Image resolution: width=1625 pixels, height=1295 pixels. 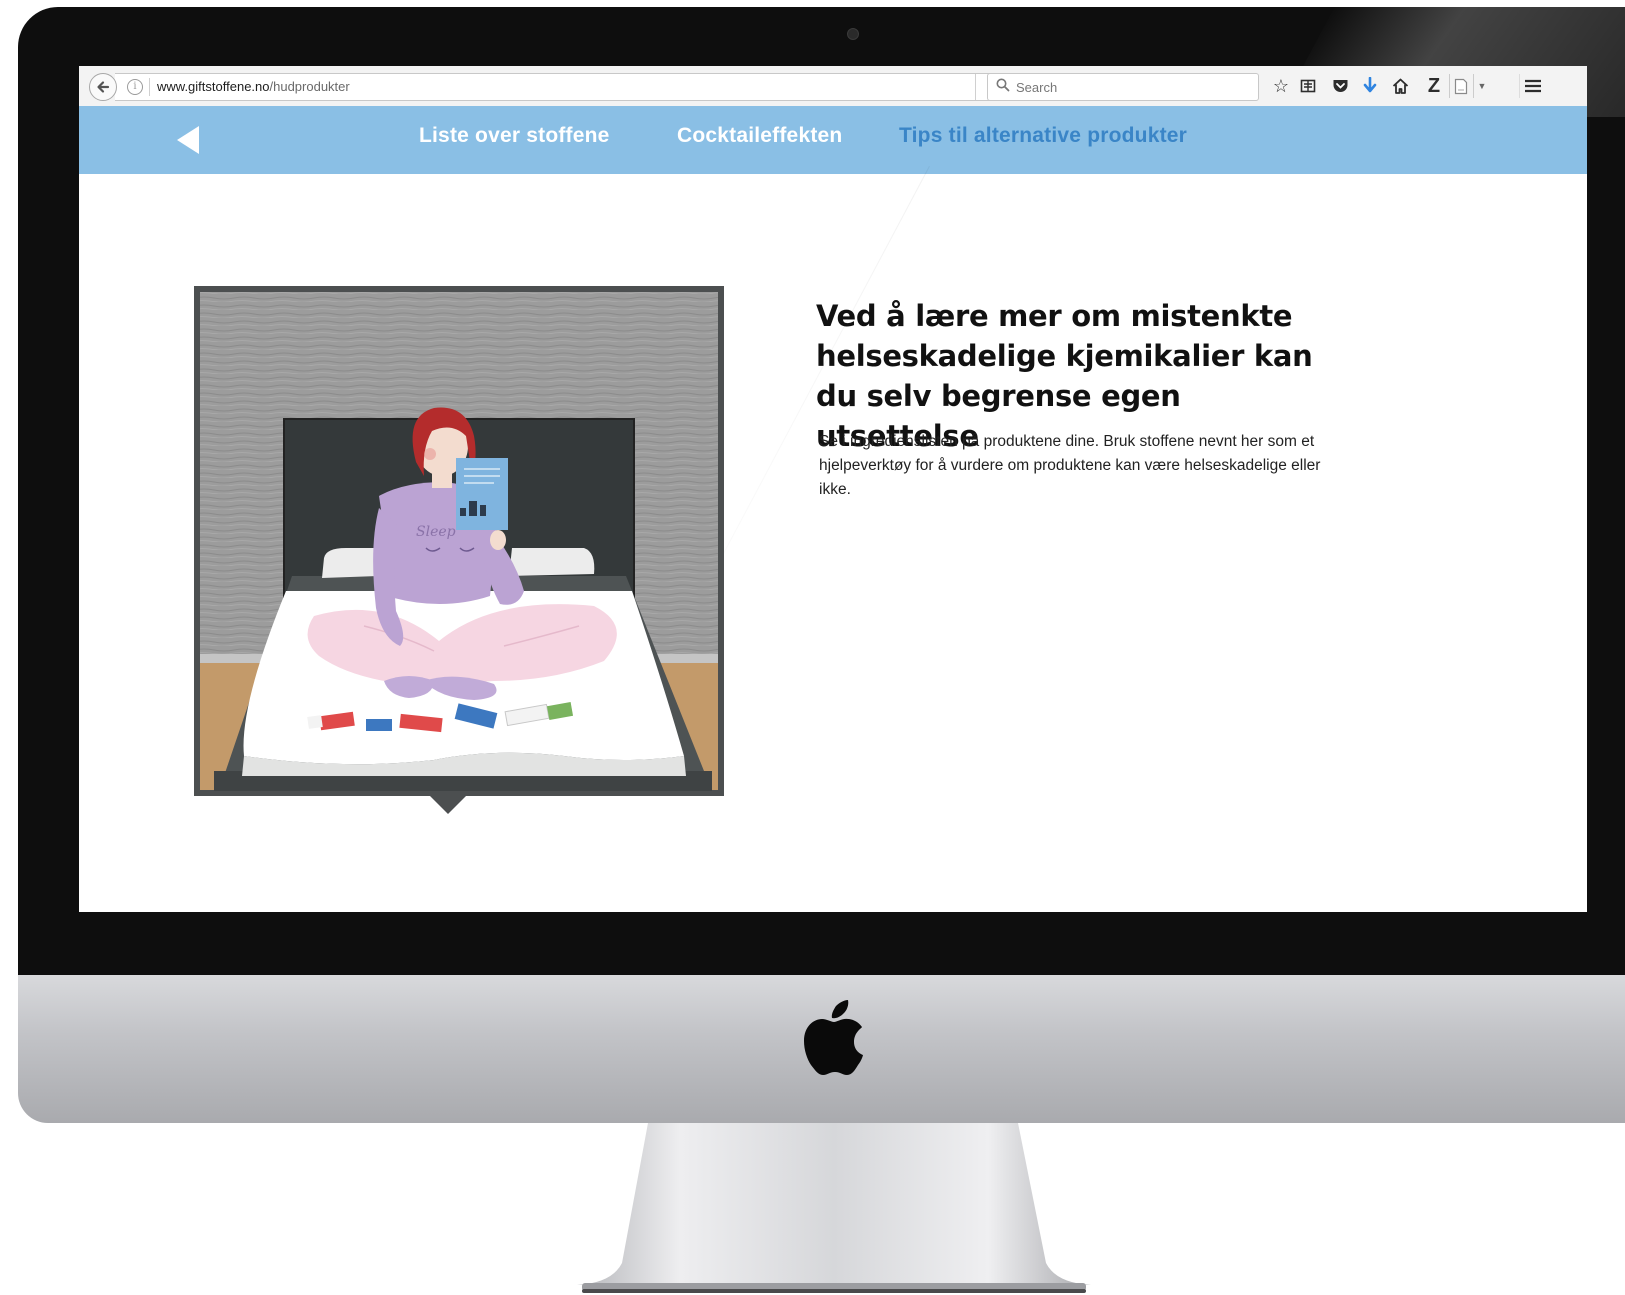 I want to click on camera-icon, so click(x=853, y=34).